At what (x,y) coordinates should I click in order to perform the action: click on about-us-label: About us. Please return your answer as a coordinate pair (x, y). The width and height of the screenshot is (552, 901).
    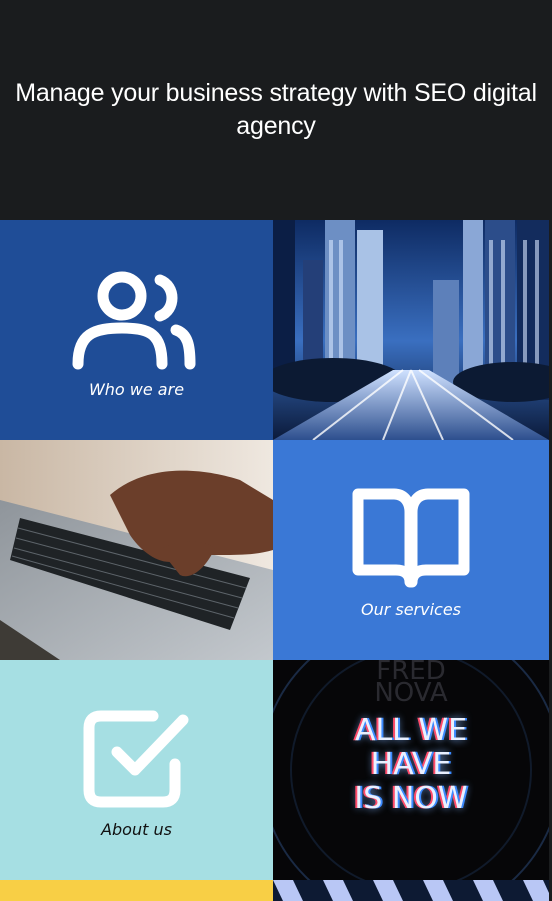
    Looking at the image, I should click on (136, 829).